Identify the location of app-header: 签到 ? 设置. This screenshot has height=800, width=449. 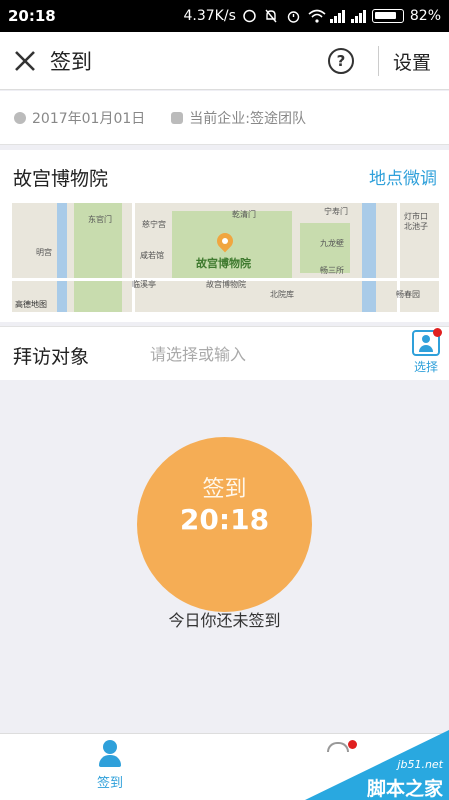
(224, 61).